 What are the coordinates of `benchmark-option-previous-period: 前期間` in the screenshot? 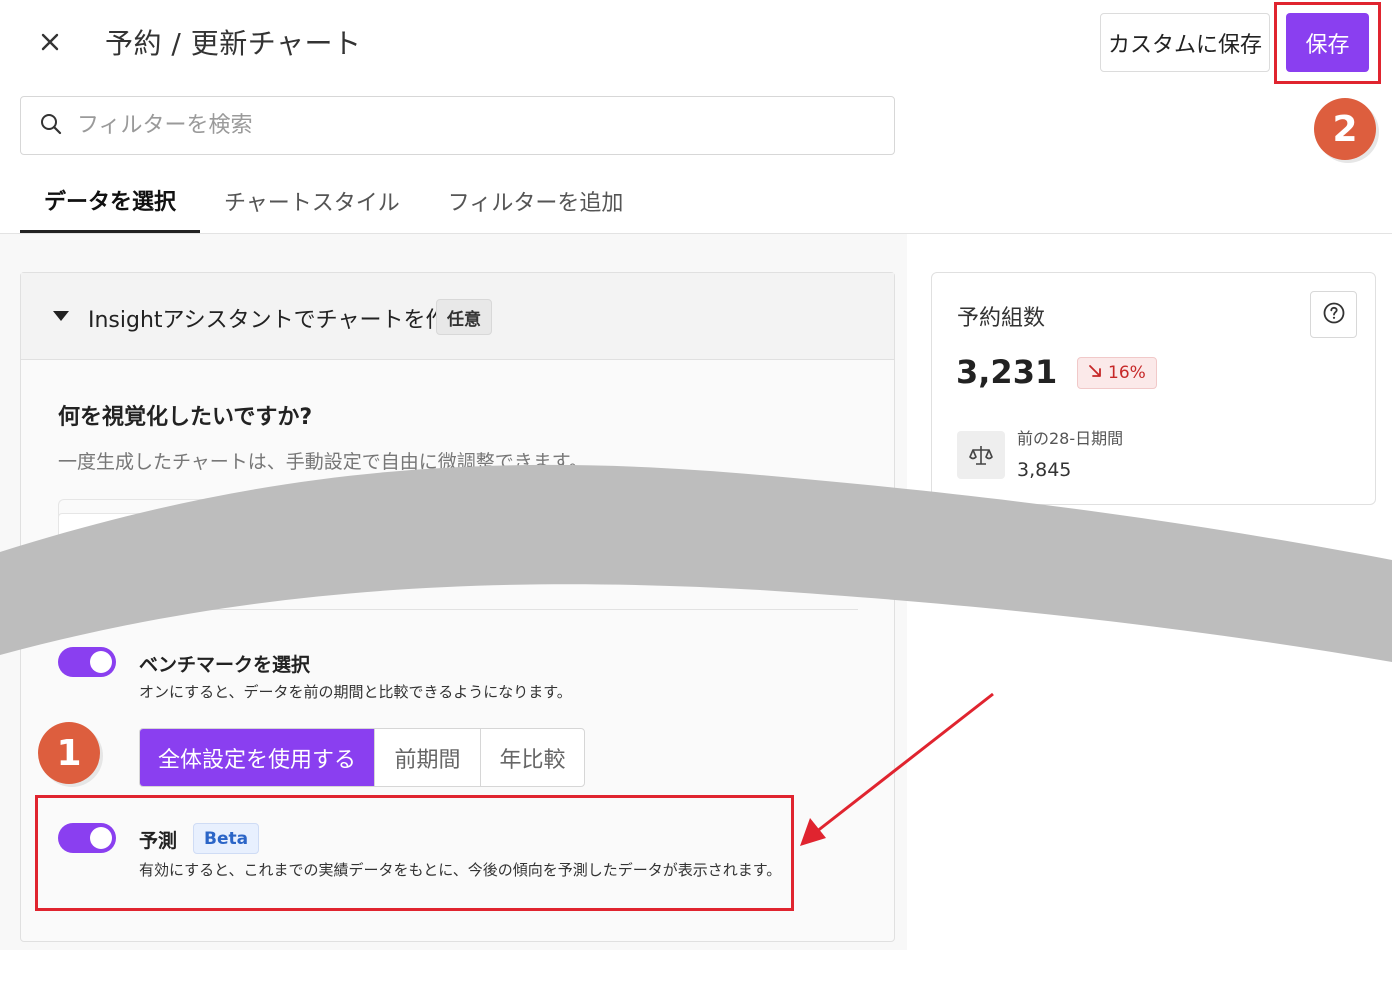 It's located at (427, 757).